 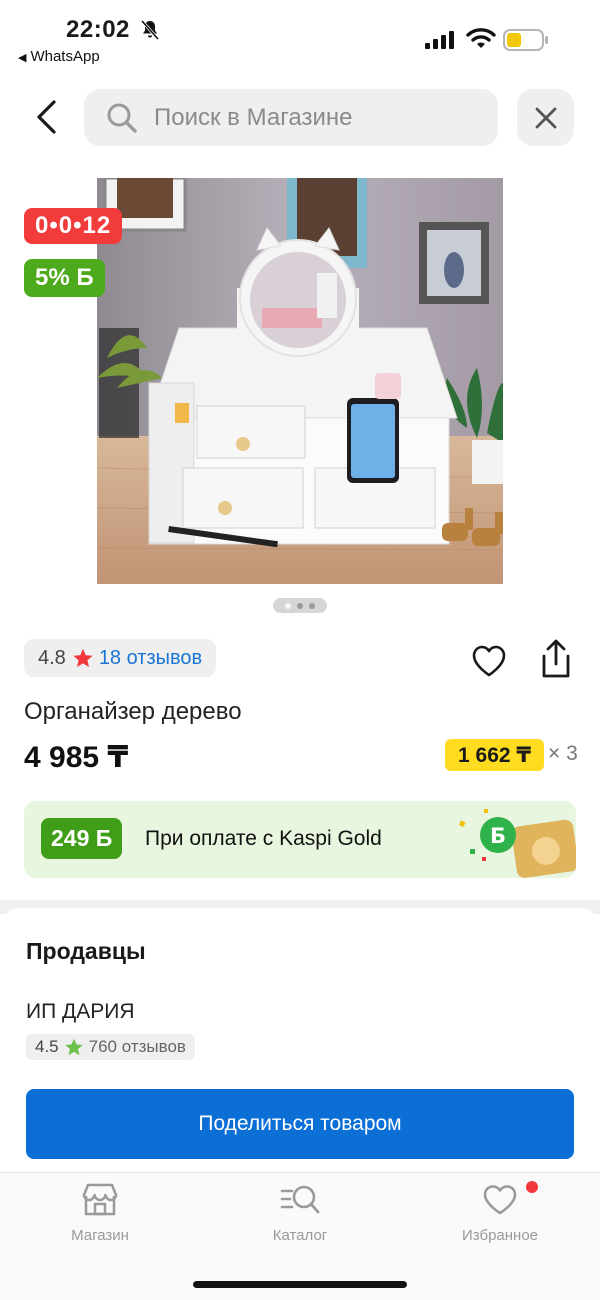 What do you see at coordinates (47, 1046) in the screenshot?
I see `seller-rating-value: 4.5` at bounding box center [47, 1046].